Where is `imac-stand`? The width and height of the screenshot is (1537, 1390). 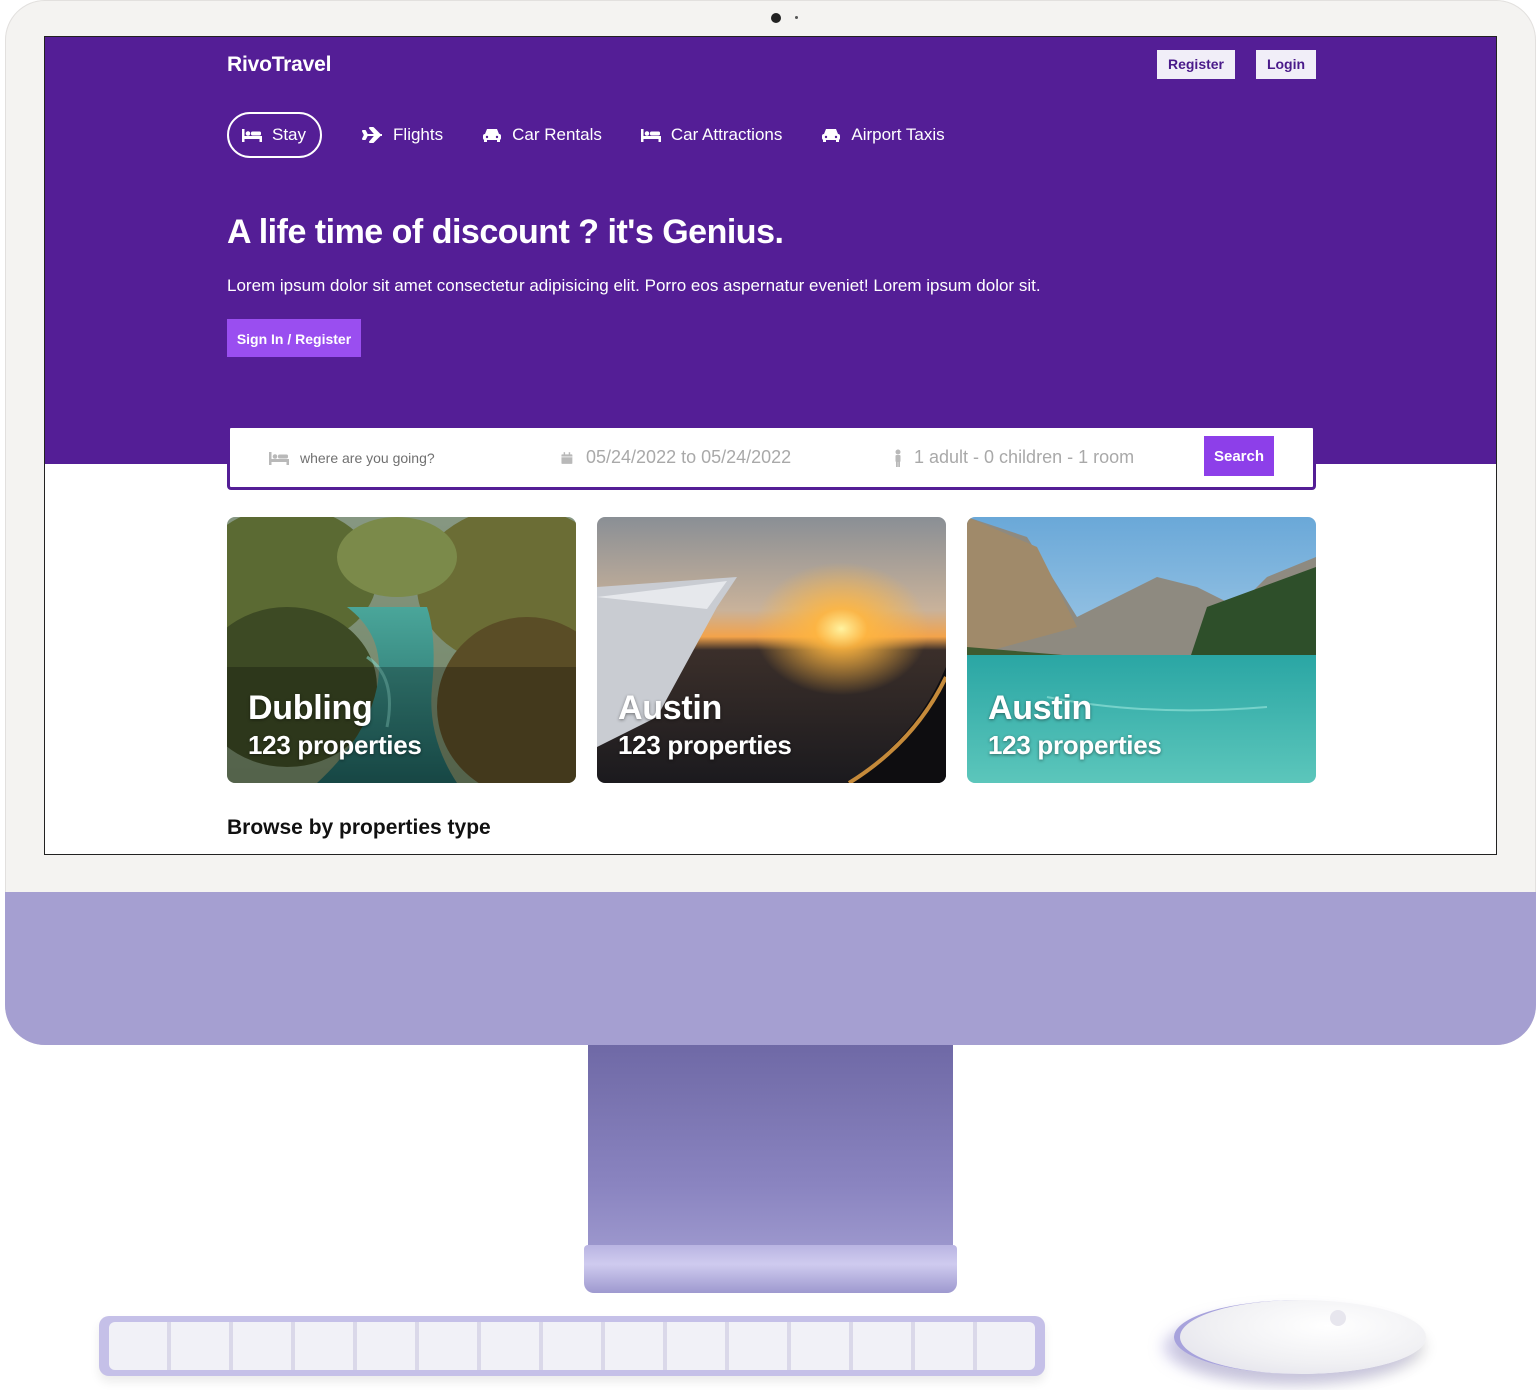 imac-stand is located at coordinates (770, 1145).